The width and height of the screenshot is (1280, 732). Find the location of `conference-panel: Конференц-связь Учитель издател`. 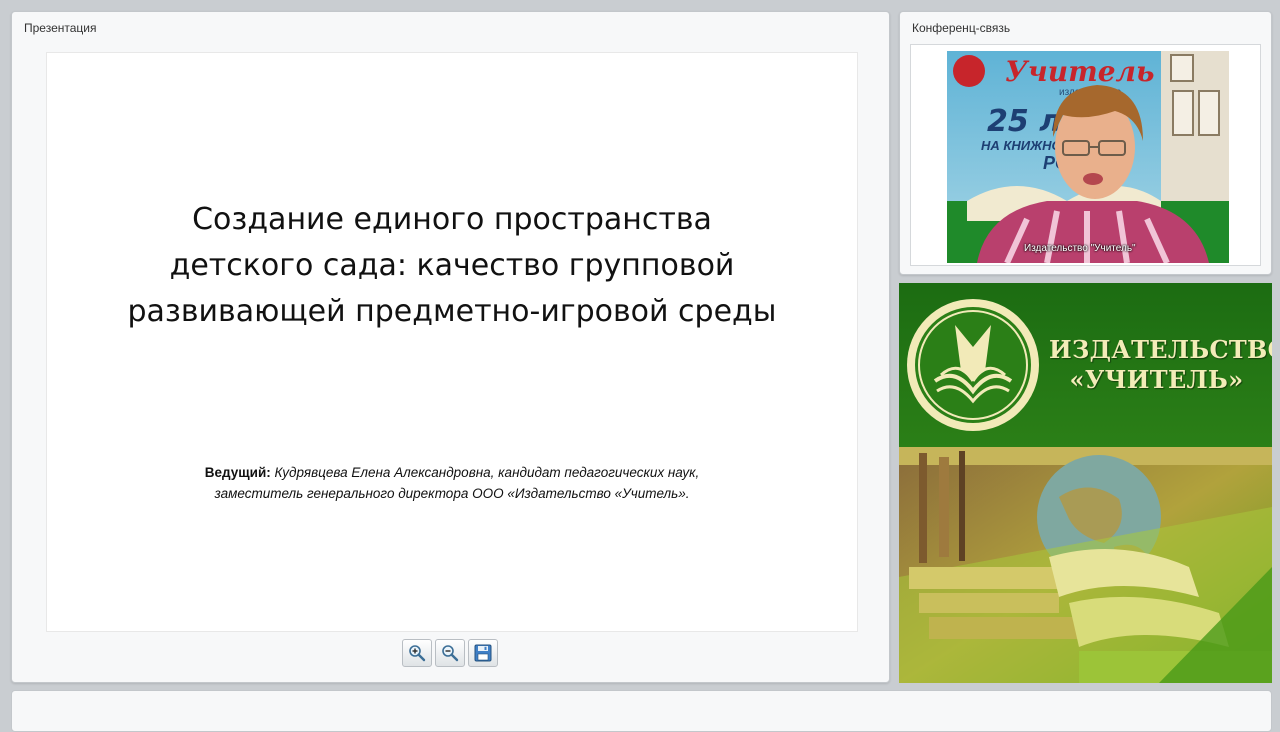

conference-panel: Конференц-связь Учитель издател is located at coordinates (1085, 143).